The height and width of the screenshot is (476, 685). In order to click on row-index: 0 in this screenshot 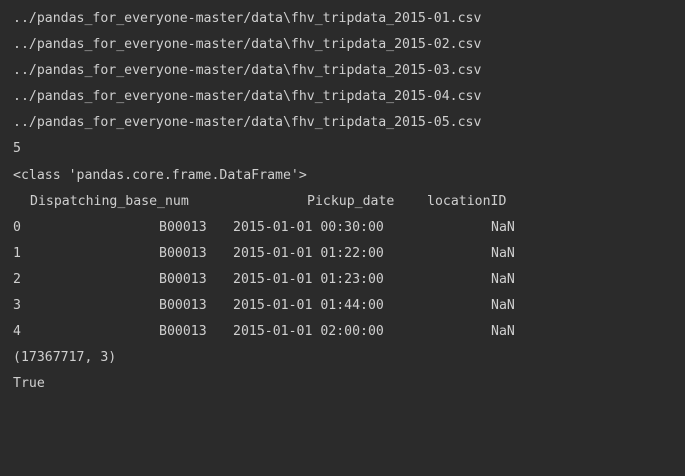, I will do `click(17, 227)`.